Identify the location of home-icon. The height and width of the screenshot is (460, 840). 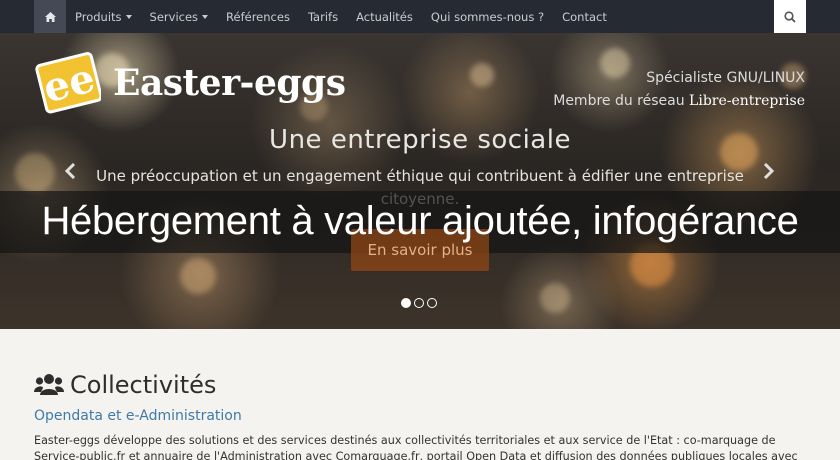
(50, 16).